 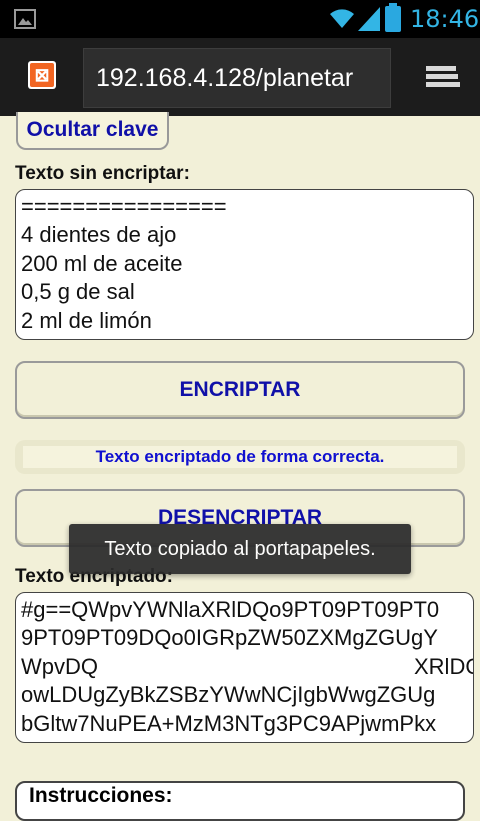 I want to click on encrypt-button: ENCRIPTAR, so click(x=240, y=390).